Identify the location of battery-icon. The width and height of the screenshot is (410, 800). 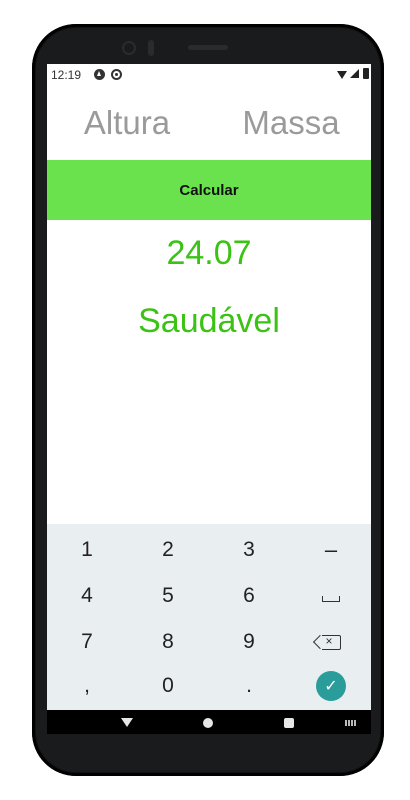
(366, 73).